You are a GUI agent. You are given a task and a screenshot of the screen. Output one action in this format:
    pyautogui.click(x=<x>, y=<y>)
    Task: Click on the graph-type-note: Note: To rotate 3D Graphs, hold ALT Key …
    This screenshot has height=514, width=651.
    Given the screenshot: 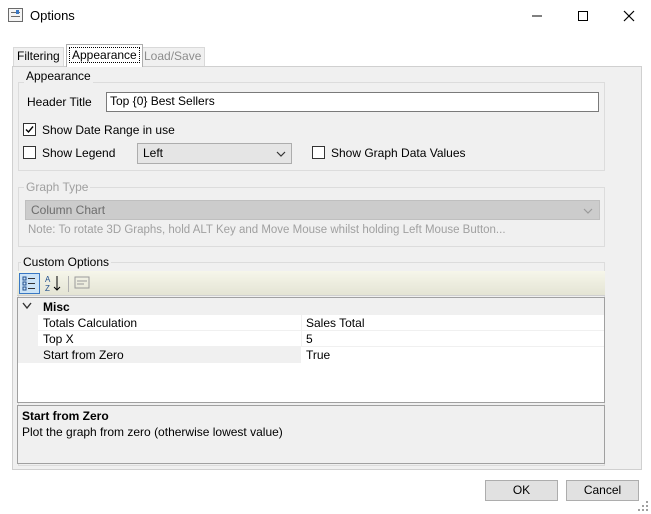 What is the action you would take?
    pyautogui.click(x=267, y=230)
    